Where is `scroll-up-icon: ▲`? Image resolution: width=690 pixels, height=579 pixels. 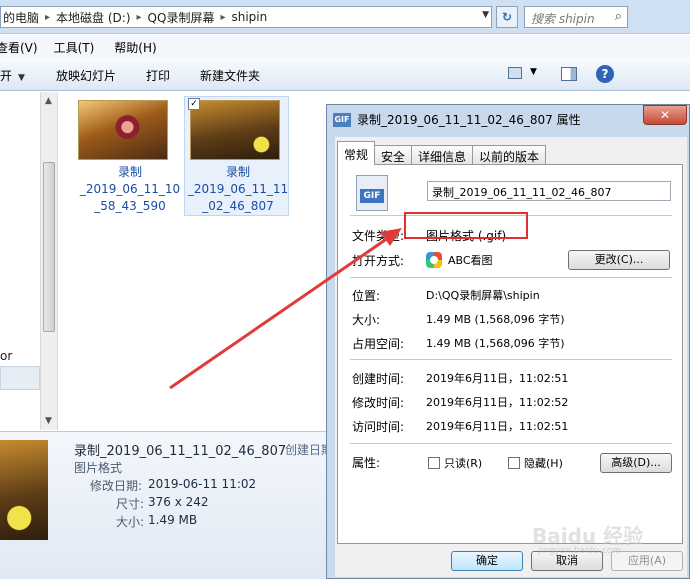 scroll-up-icon: ▲ is located at coordinates (48, 101).